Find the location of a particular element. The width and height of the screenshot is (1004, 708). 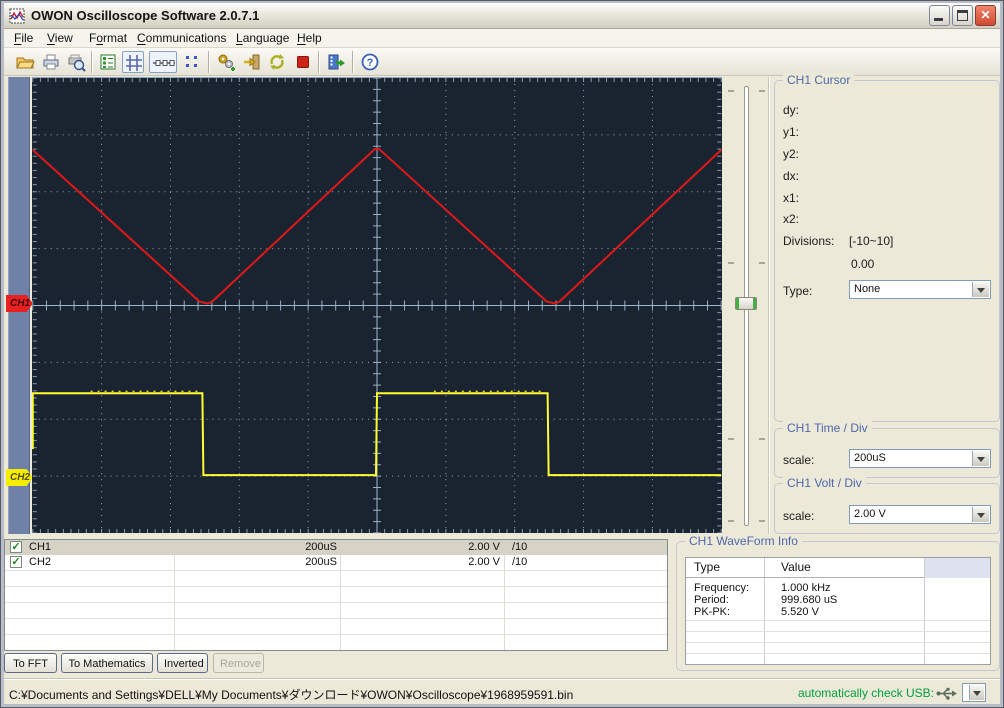

volt-scale-select: 2.00 V is located at coordinates (920, 514).